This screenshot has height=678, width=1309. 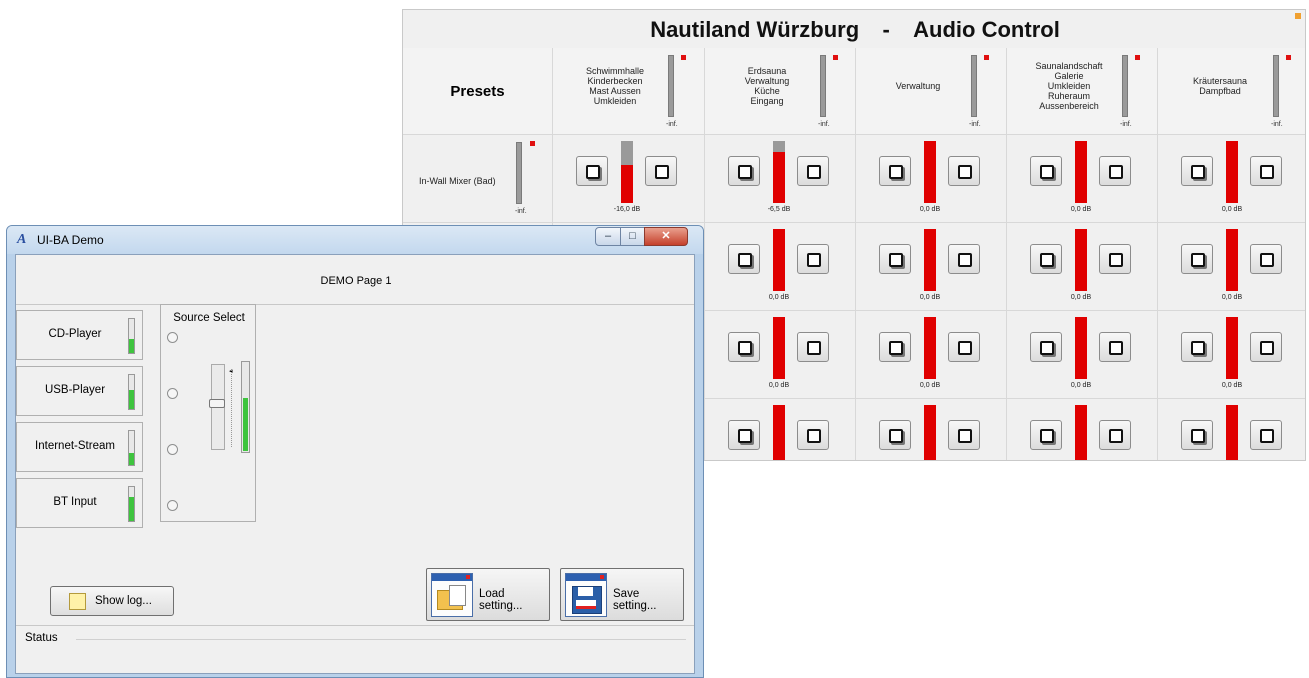 What do you see at coordinates (131, 448) in the screenshot?
I see `source-level-meter` at bounding box center [131, 448].